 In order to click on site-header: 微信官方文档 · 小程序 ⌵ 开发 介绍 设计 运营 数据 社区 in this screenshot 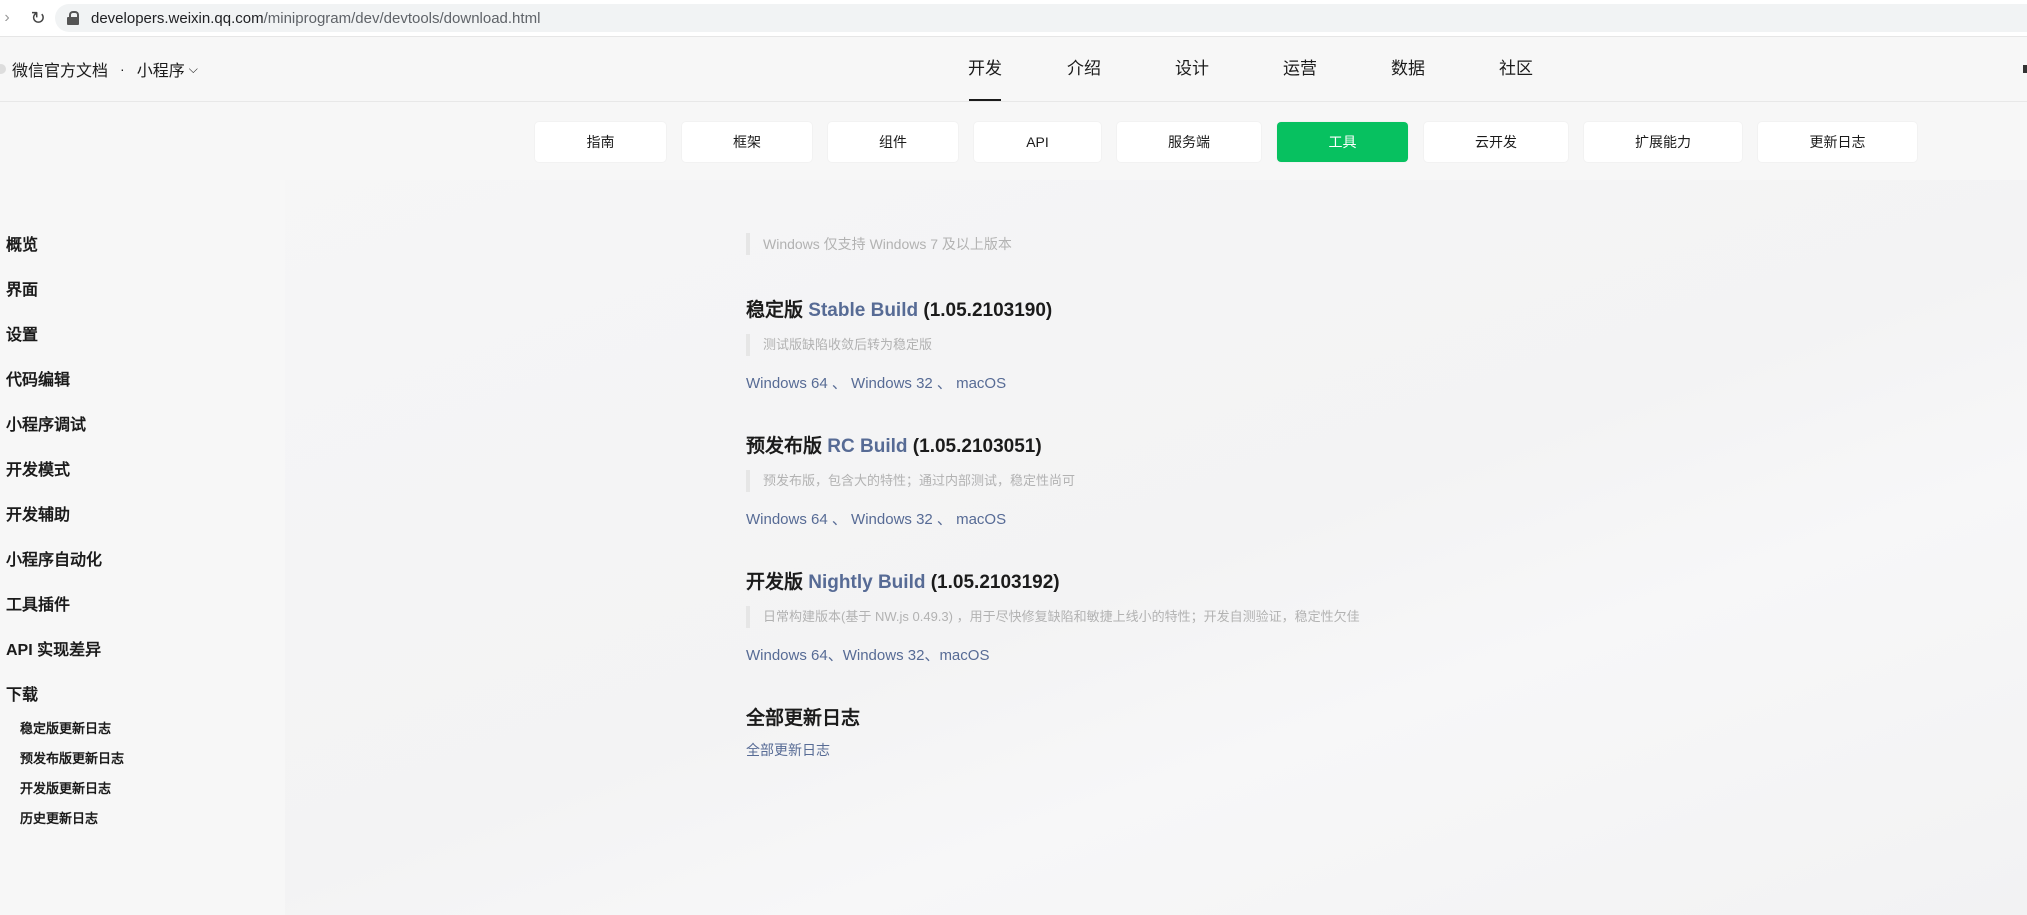, I will do `click(1013, 69)`.